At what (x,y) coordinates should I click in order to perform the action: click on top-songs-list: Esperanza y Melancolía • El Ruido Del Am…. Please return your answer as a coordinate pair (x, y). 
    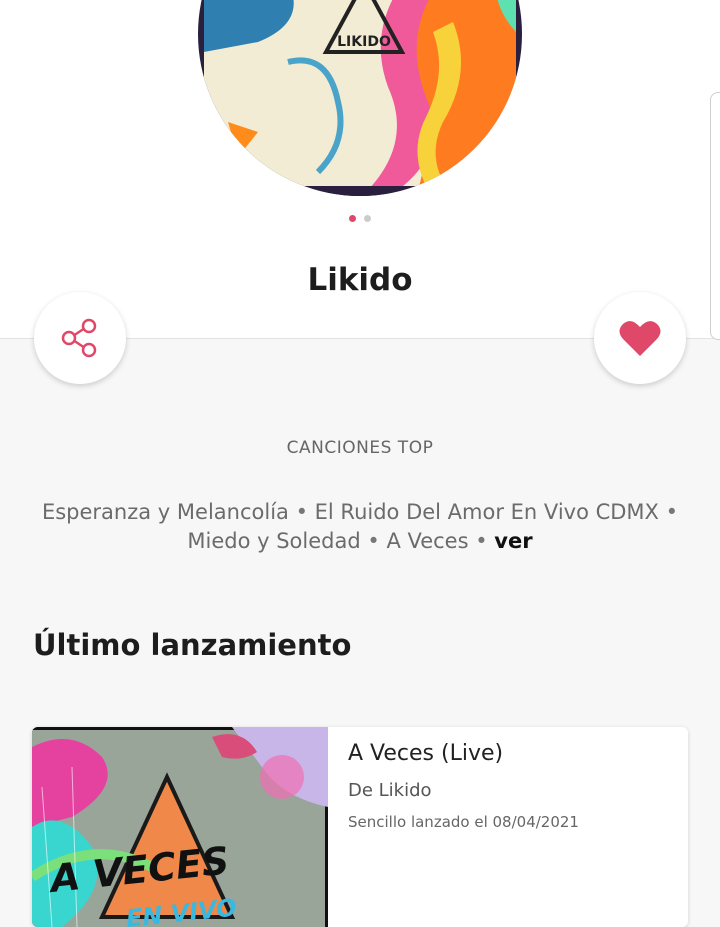
    Looking at the image, I should click on (360, 527).